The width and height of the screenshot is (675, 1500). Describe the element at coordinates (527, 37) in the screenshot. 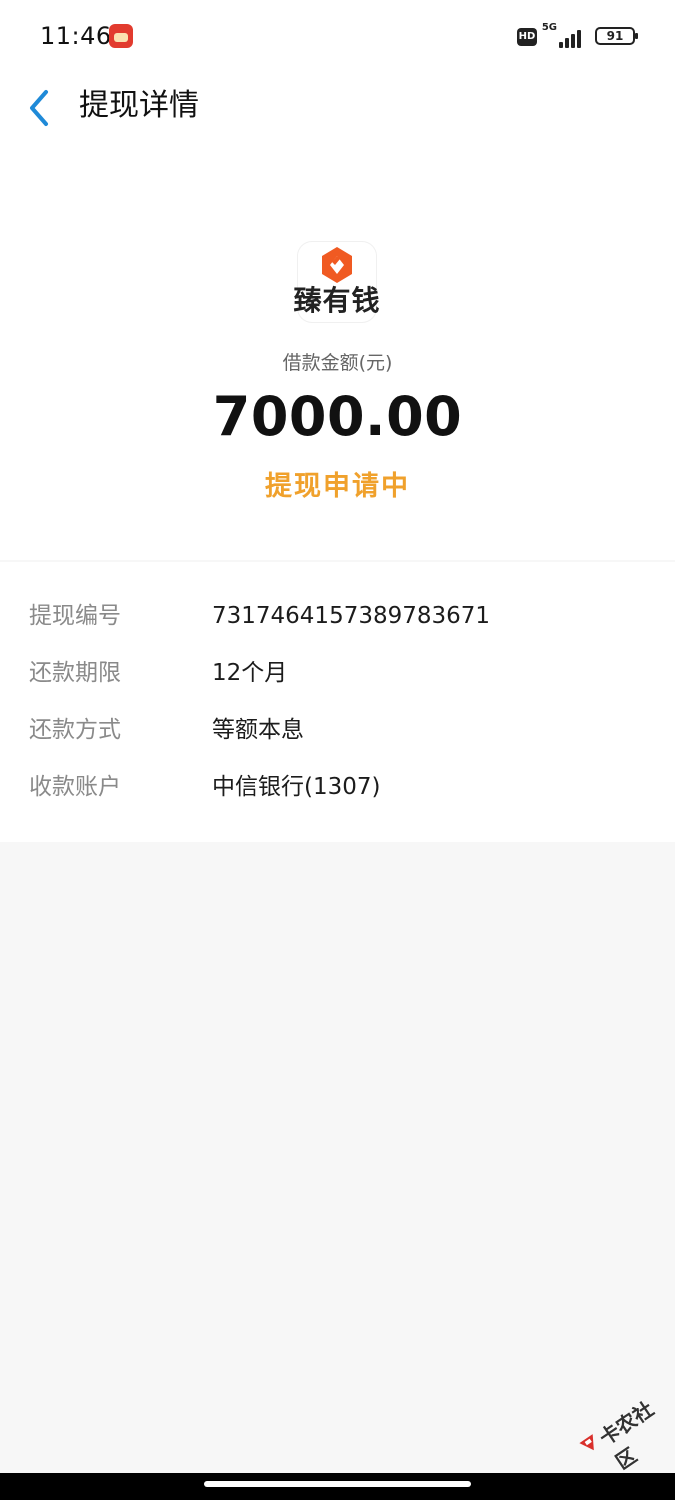

I see `hd-badge: HD` at that location.